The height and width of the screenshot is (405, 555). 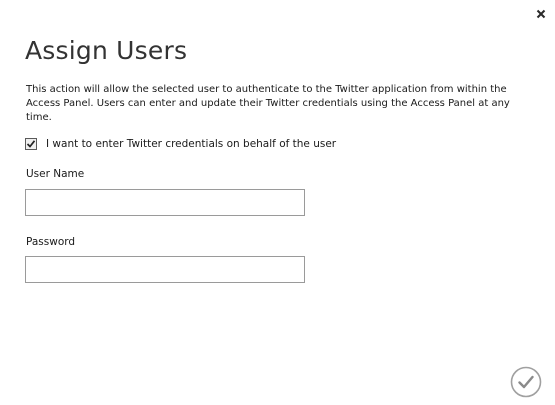 I want to click on confirm-button, so click(x=526, y=382).